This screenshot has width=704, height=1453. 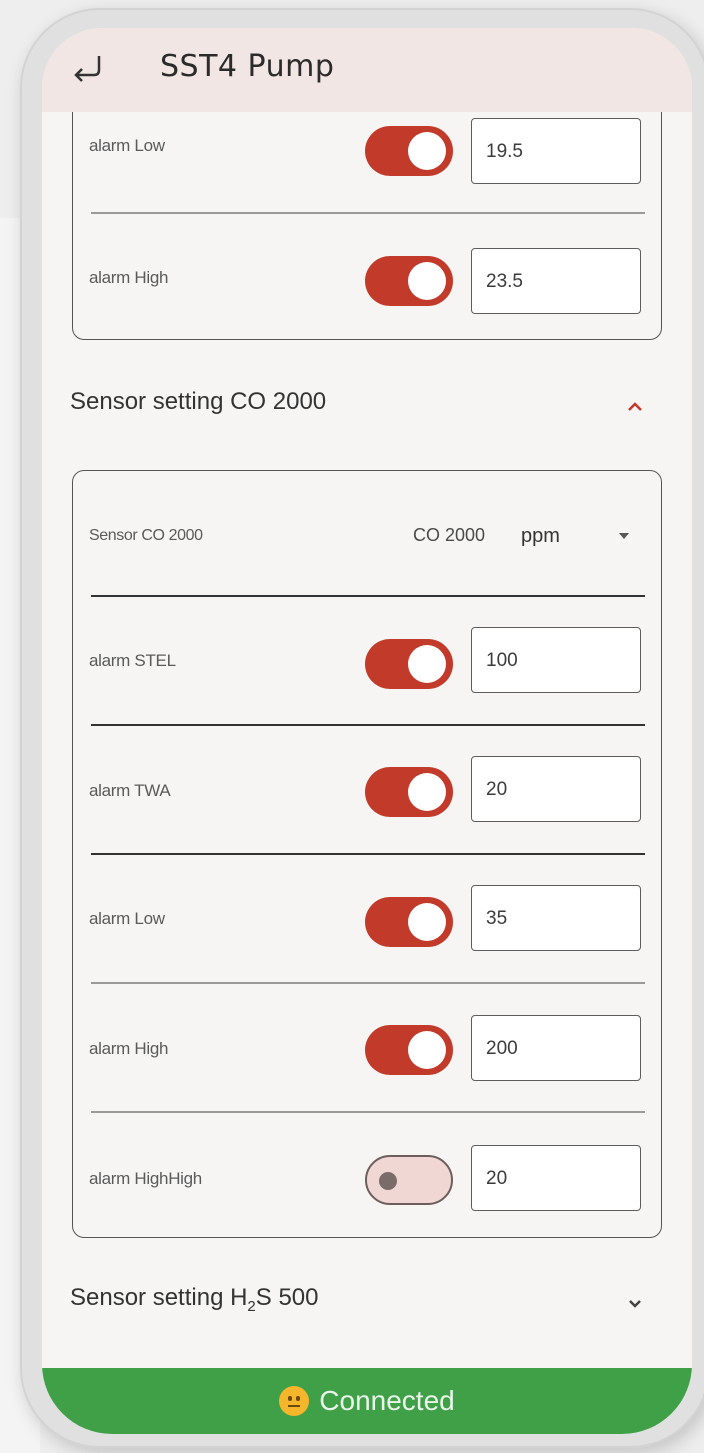 What do you see at coordinates (367, 70) in the screenshot?
I see `app-bar: SST4 Pump` at bounding box center [367, 70].